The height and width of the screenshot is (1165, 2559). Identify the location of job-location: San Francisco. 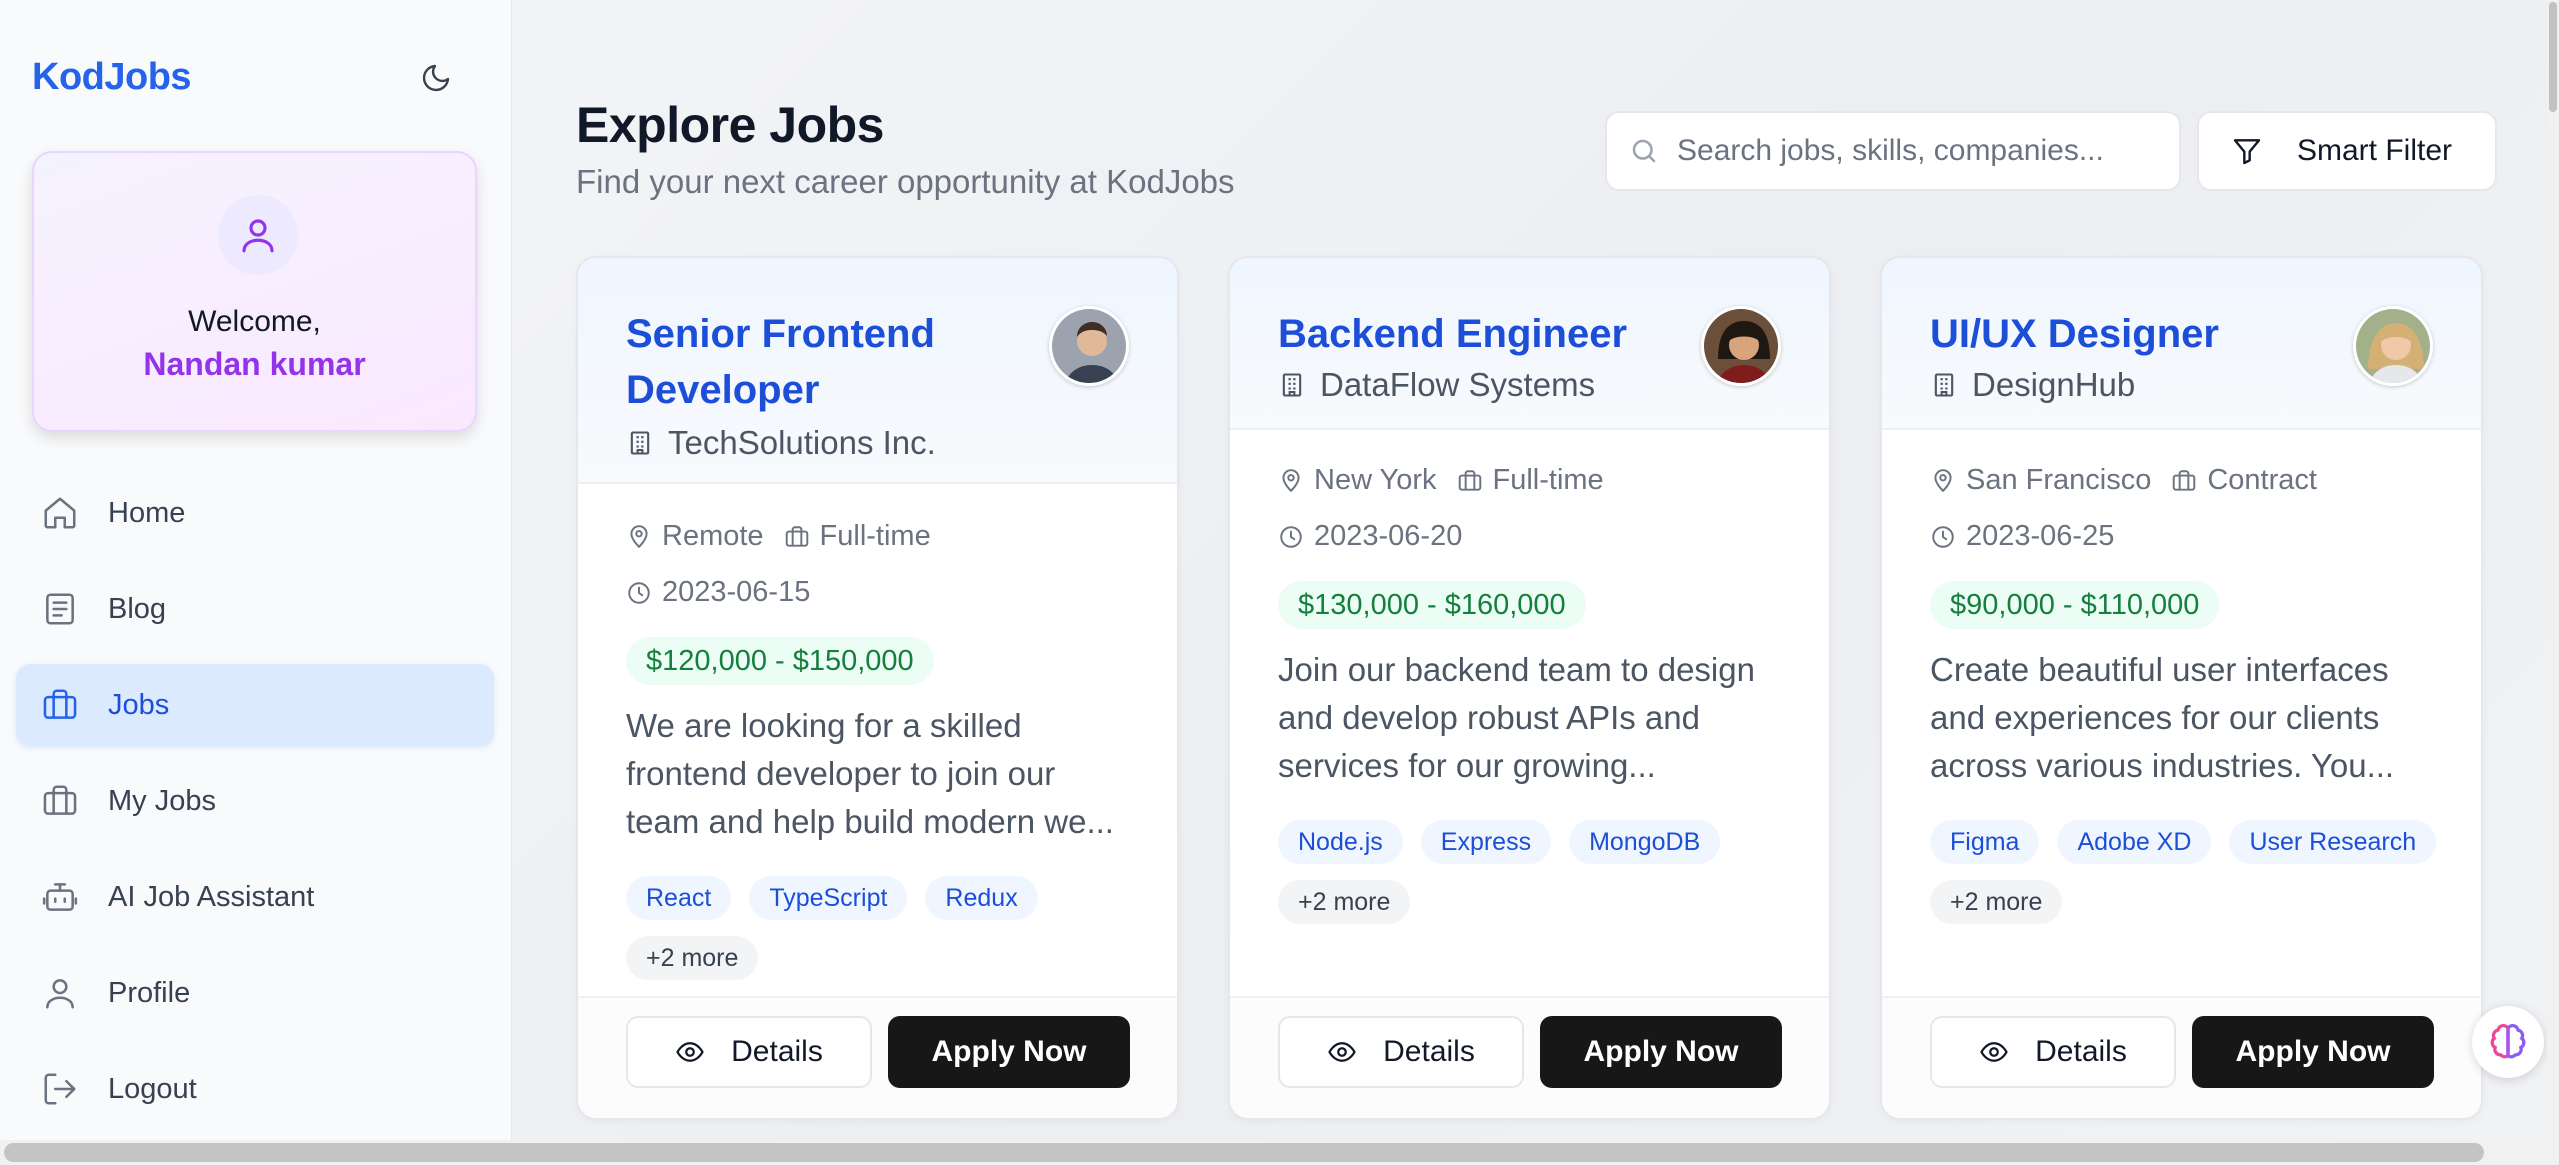
(2059, 480).